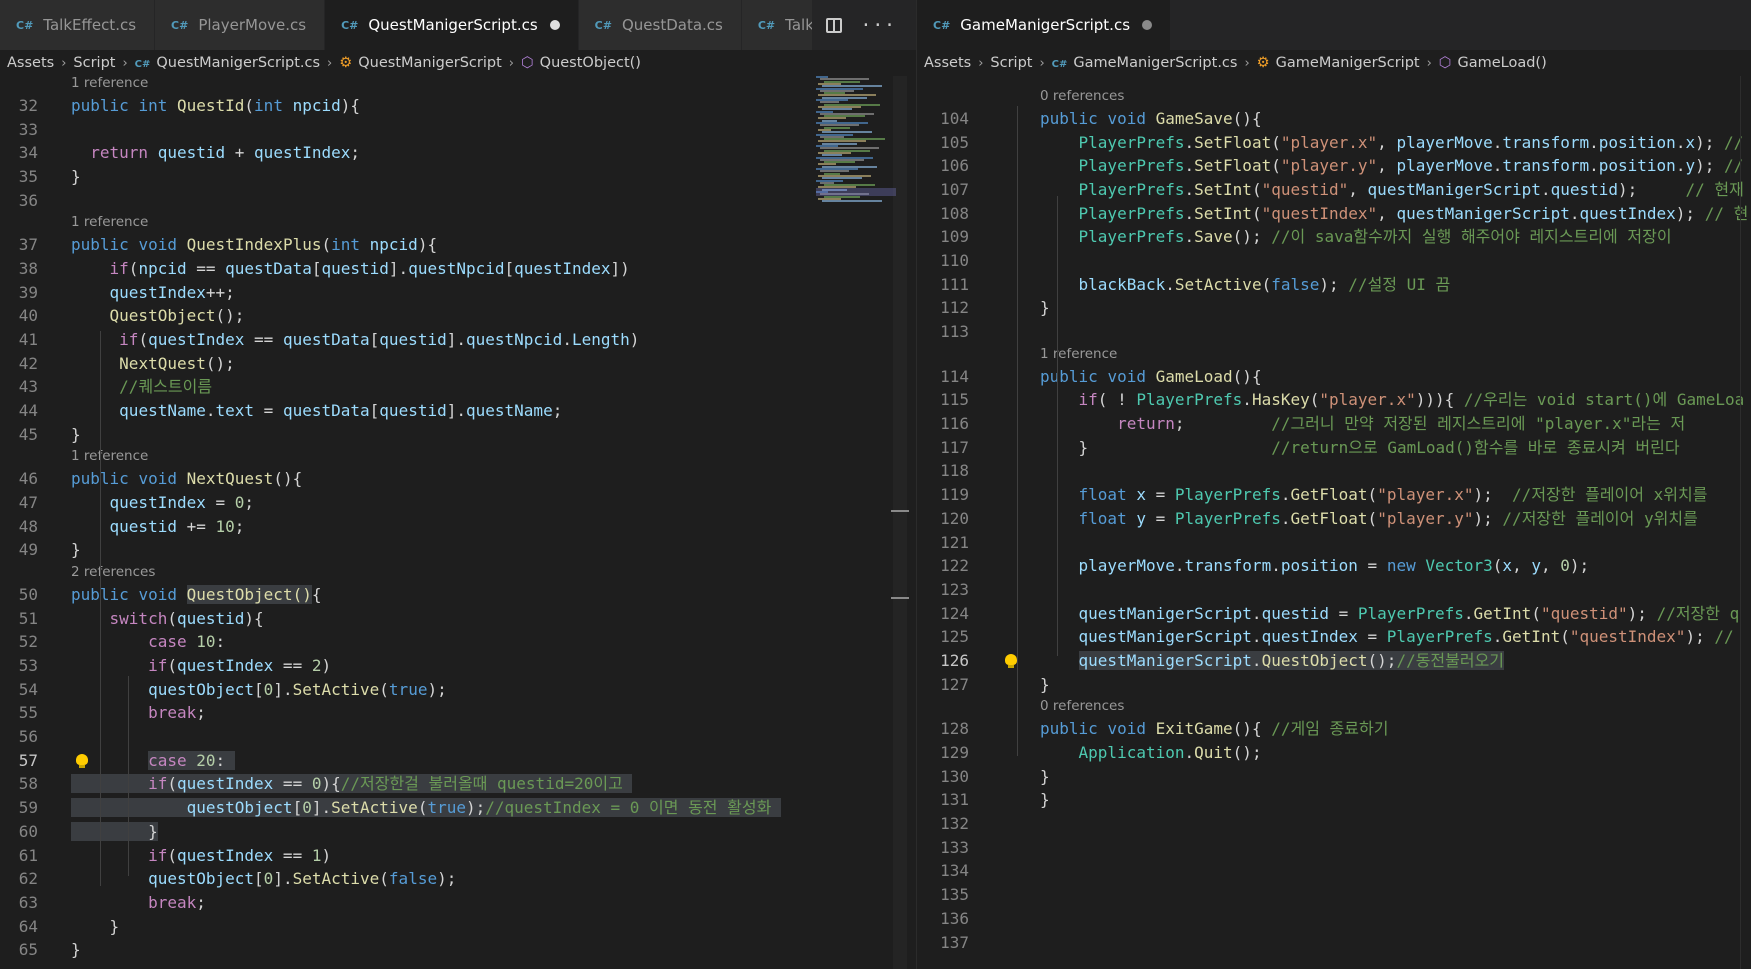 This screenshot has height=969, width=1751. What do you see at coordinates (201, 902) in the screenshot?
I see `code-token: ;` at bounding box center [201, 902].